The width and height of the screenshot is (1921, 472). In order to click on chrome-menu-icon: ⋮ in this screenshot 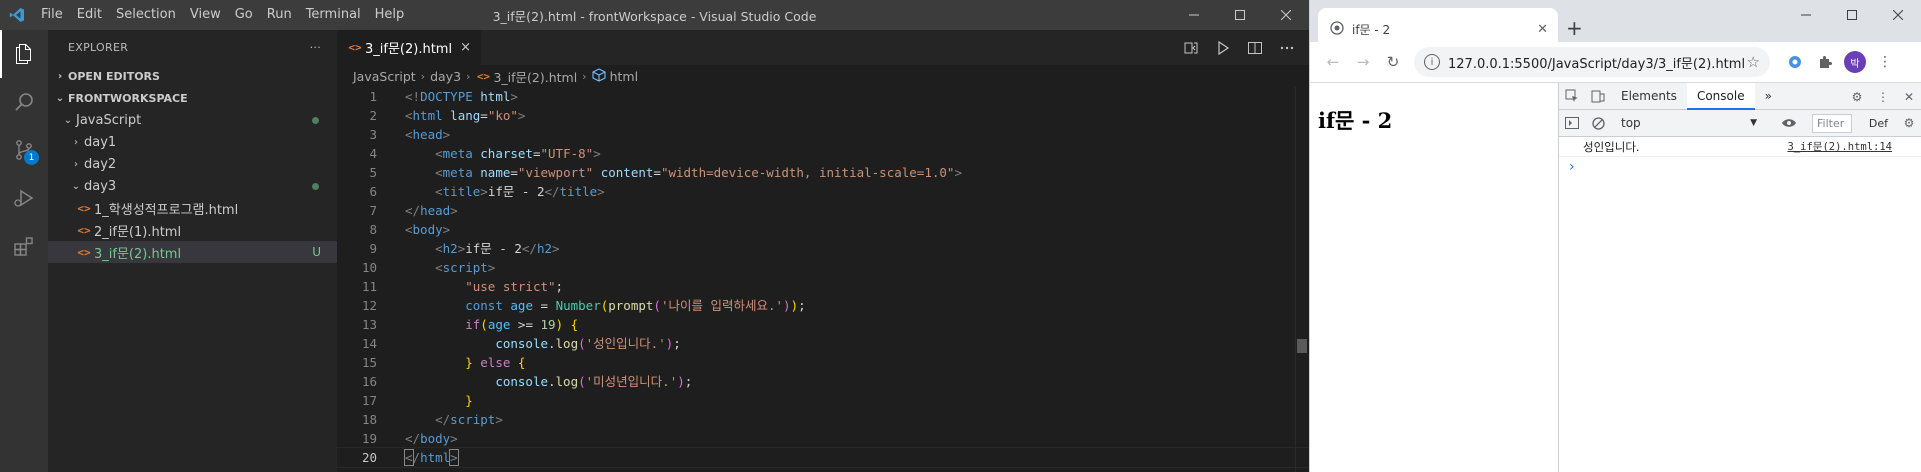, I will do `click(1885, 62)`.